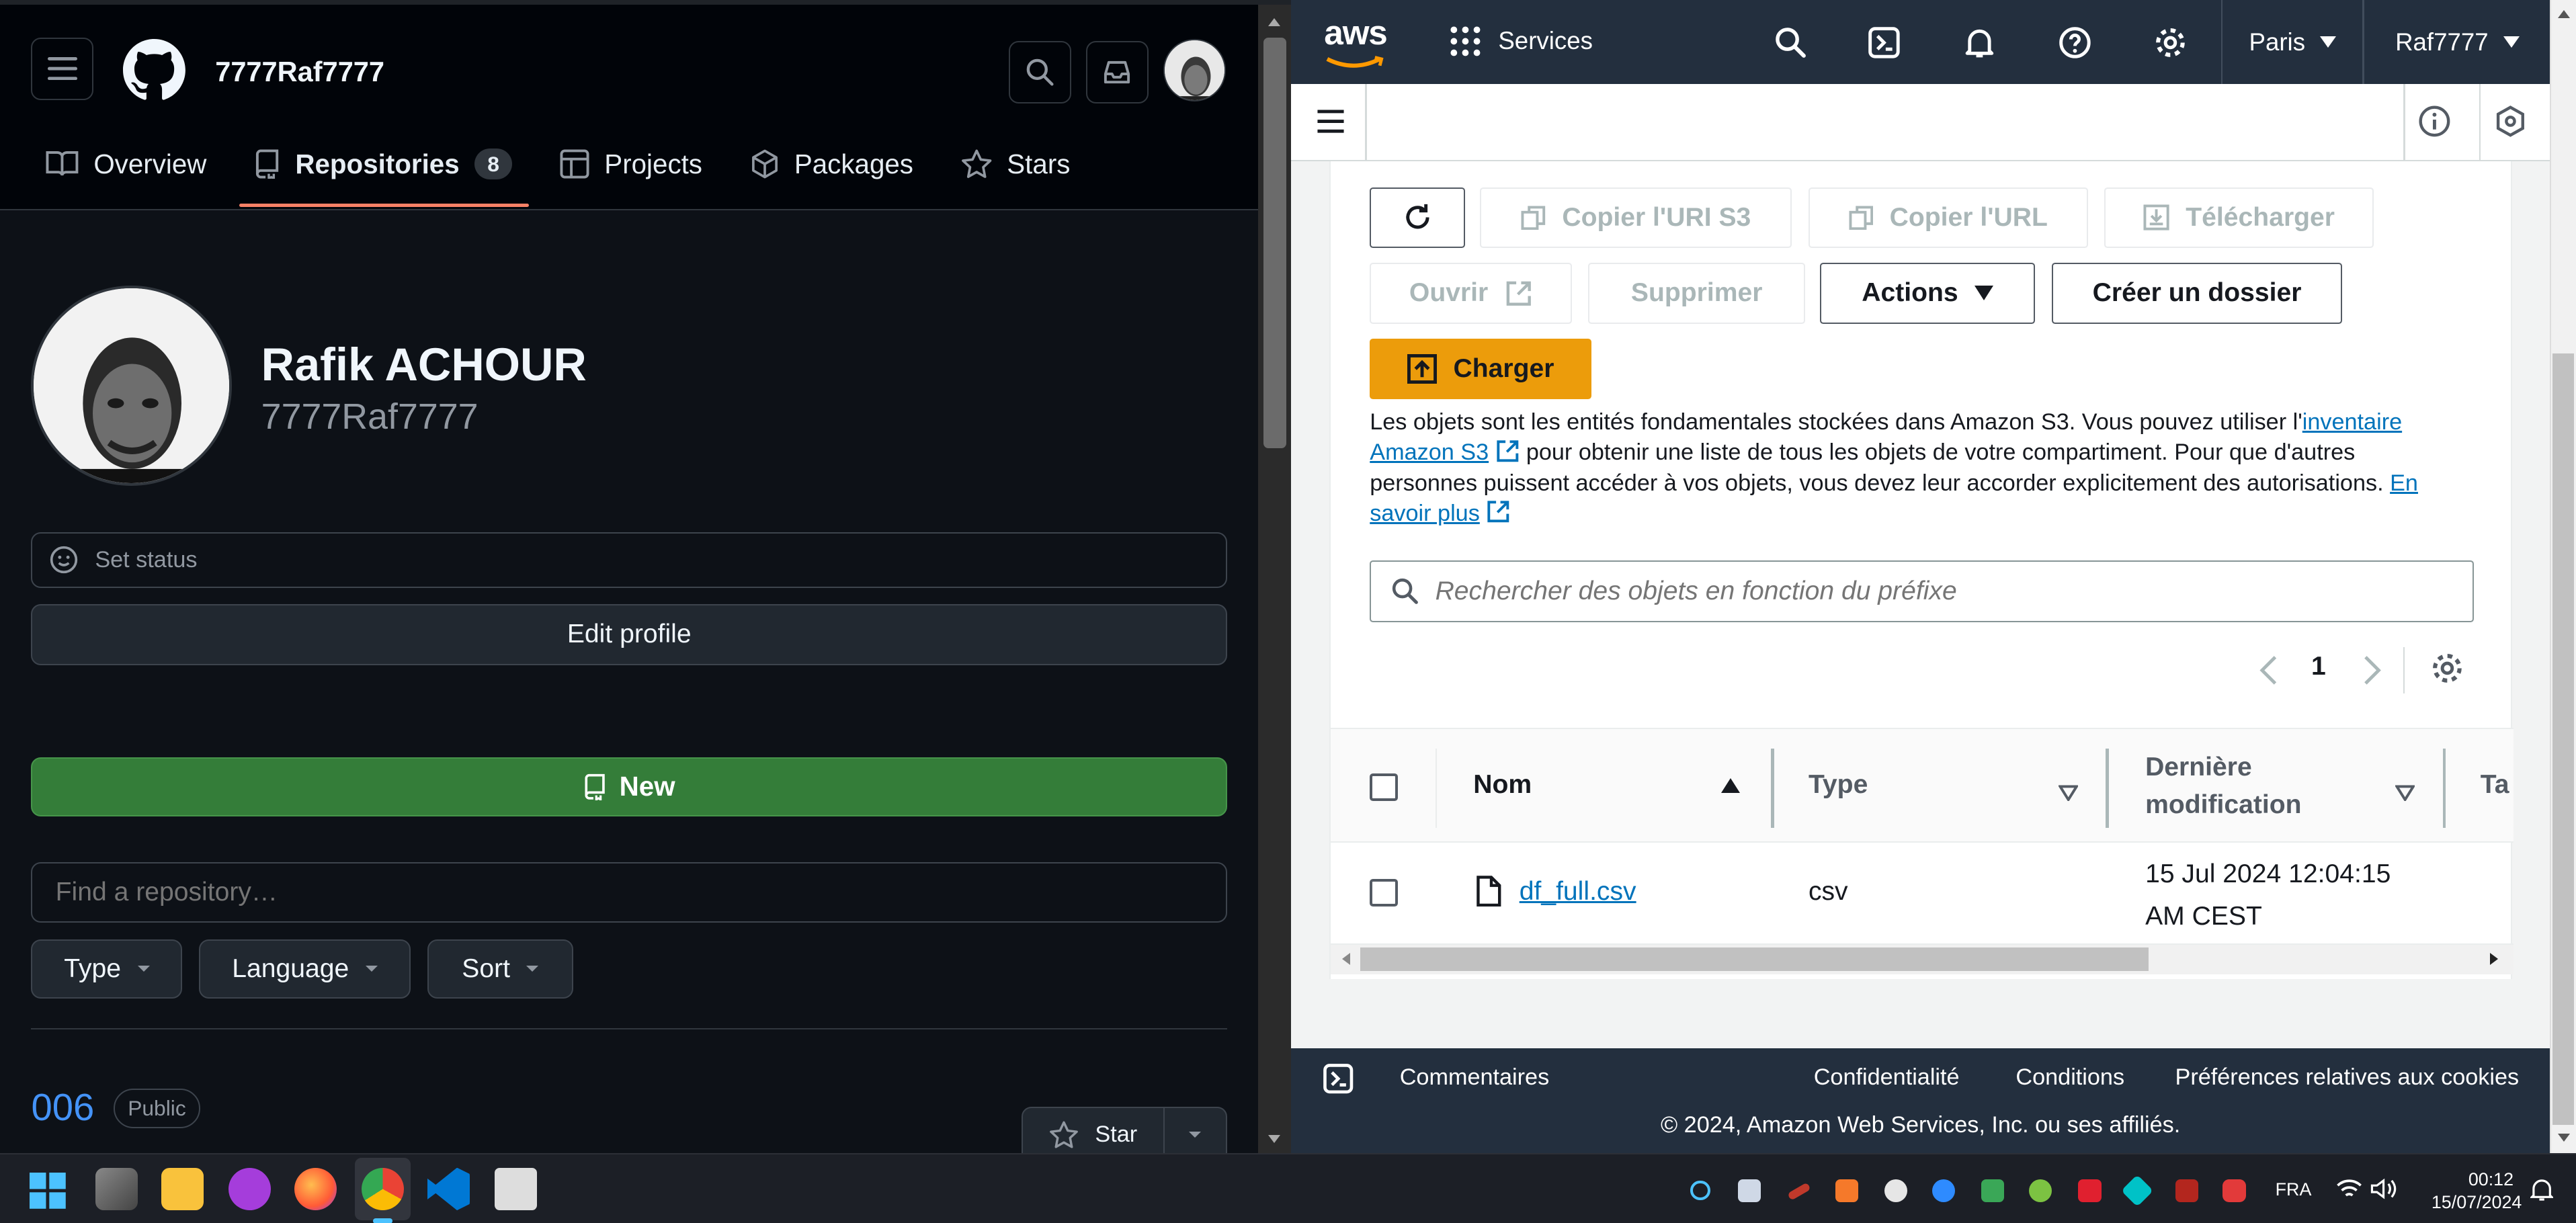 This screenshot has height=1223, width=2576. What do you see at coordinates (2494, 958) in the screenshot?
I see `scroll-right-arrow` at bounding box center [2494, 958].